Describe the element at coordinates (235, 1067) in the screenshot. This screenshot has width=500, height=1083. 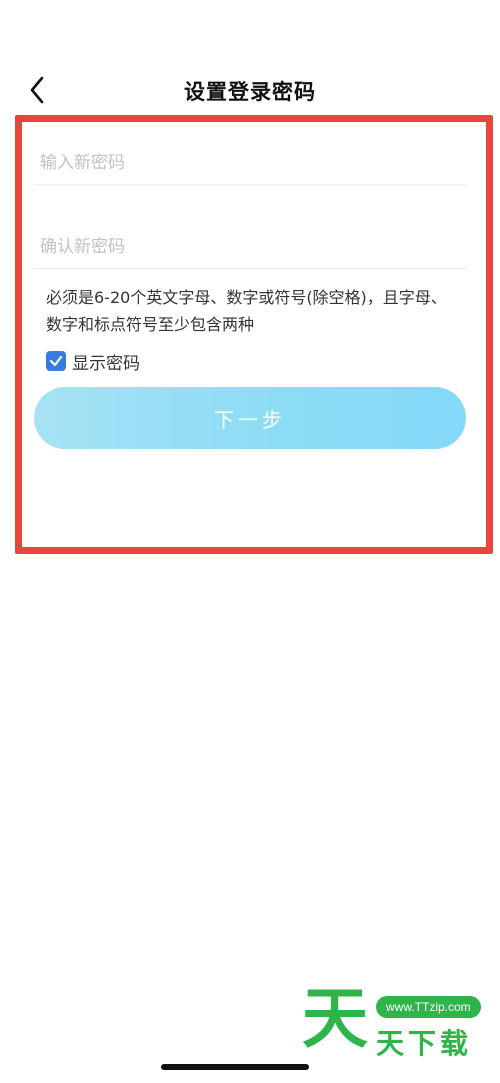
I see `home-indicator` at that location.